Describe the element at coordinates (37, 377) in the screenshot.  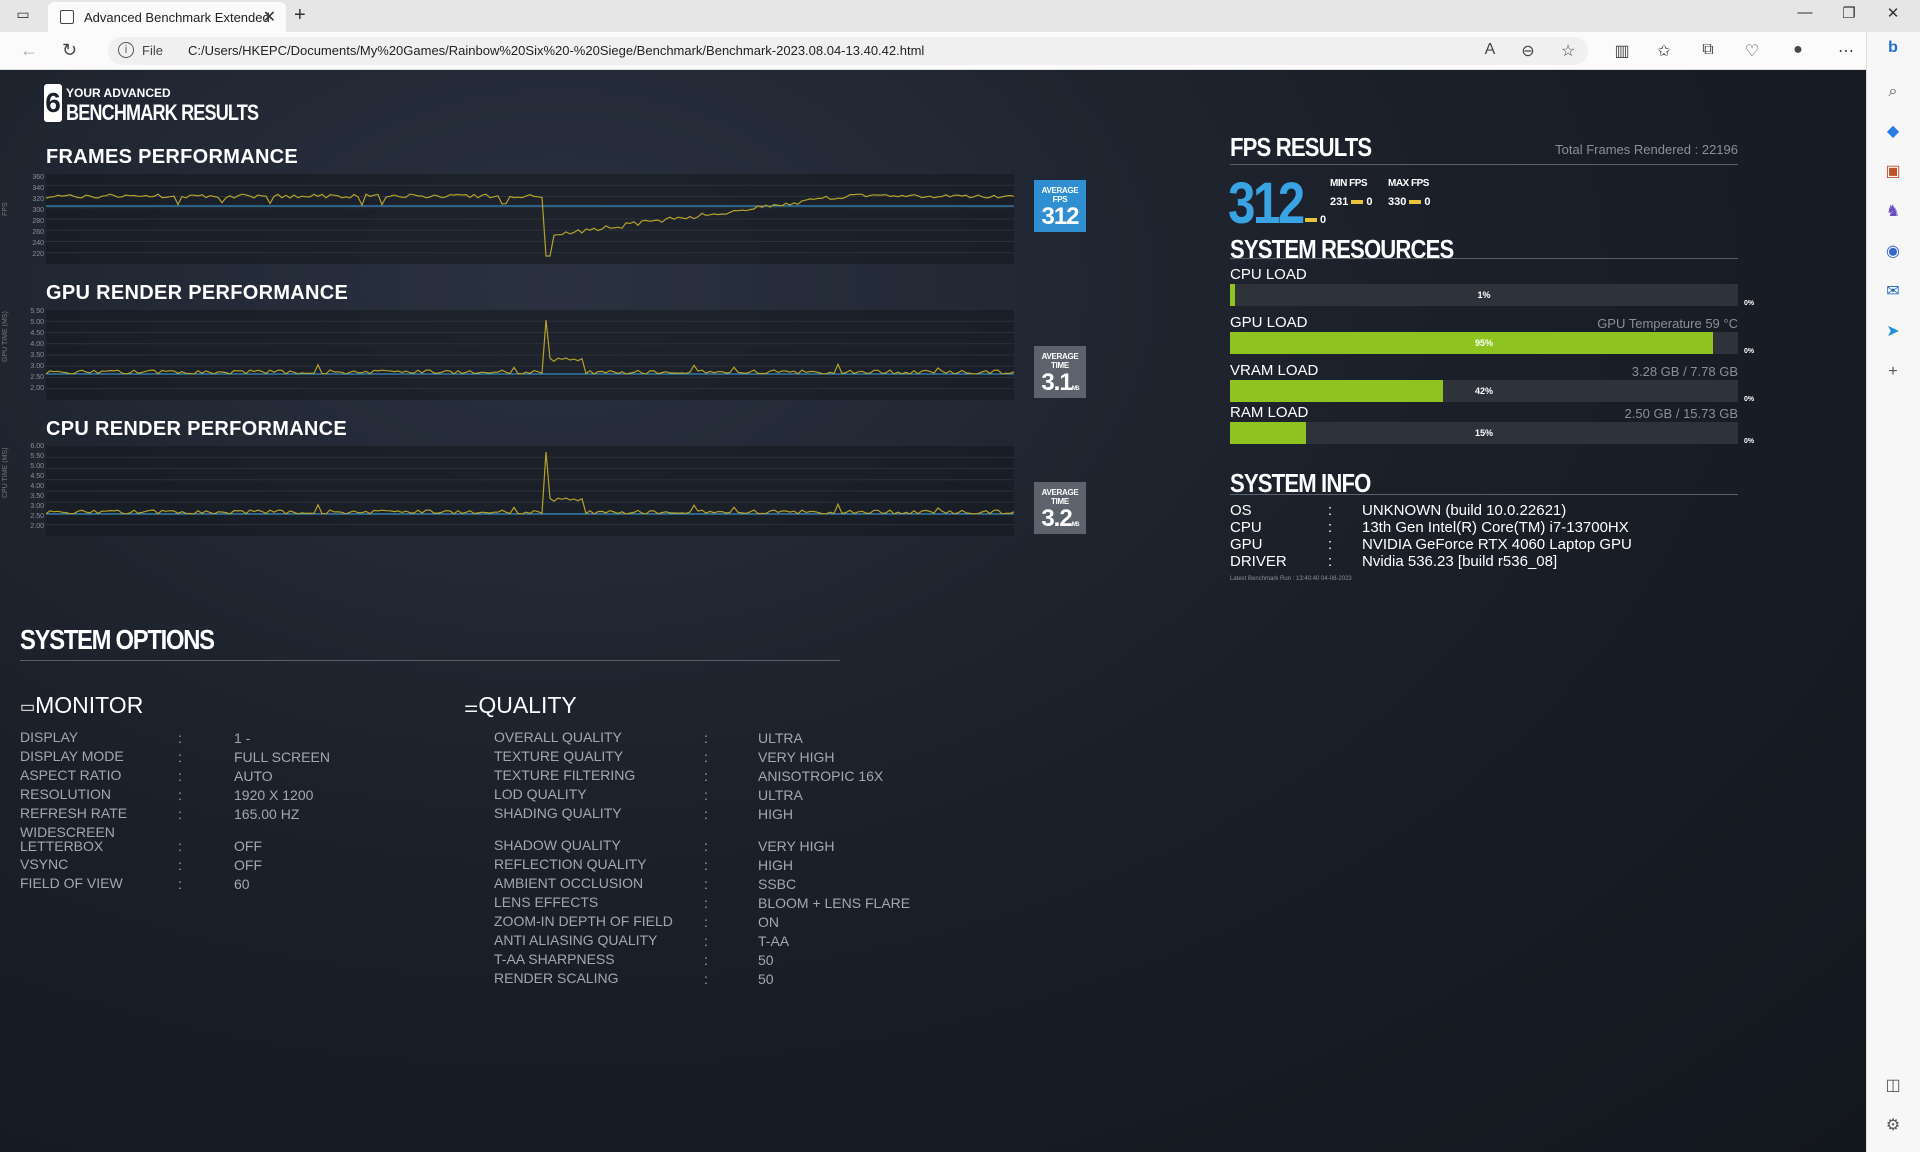
I see `tick-label: 2.50` at that location.